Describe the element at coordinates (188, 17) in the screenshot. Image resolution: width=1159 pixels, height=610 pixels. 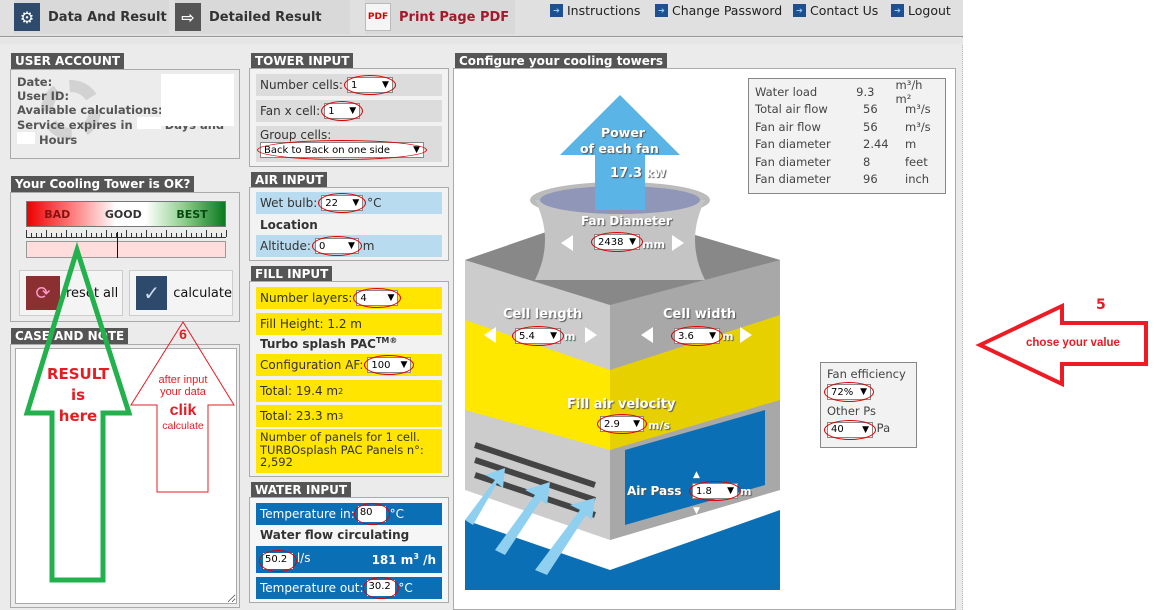
I see `arrow-right-icon: ⇨` at that location.